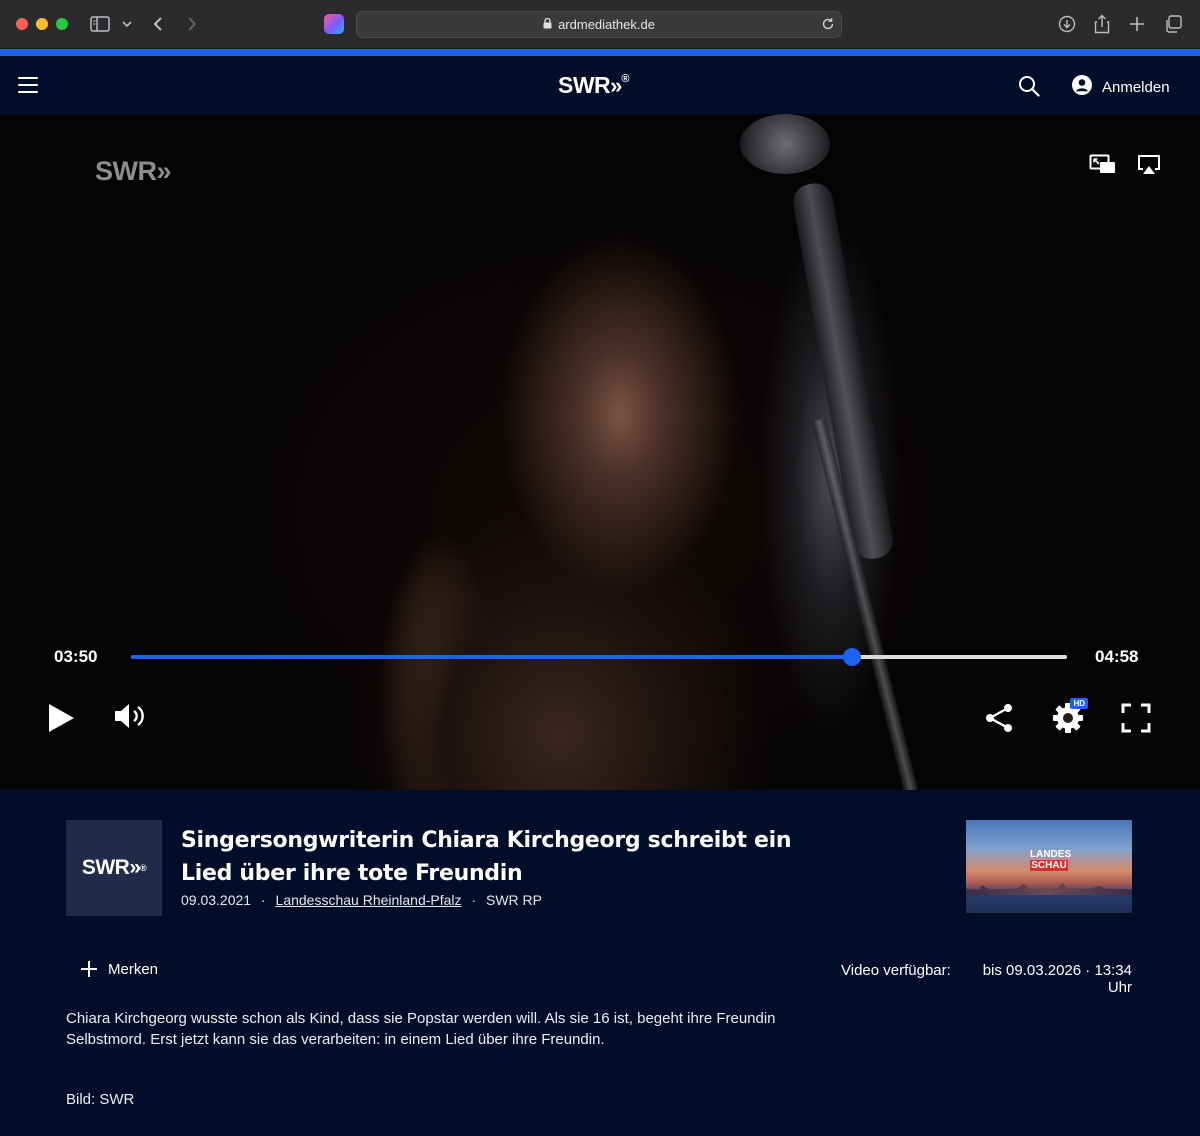 Image resolution: width=1200 pixels, height=1136 pixels. What do you see at coordinates (1082, 87) in the screenshot?
I see `user-icon` at bounding box center [1082, 87].